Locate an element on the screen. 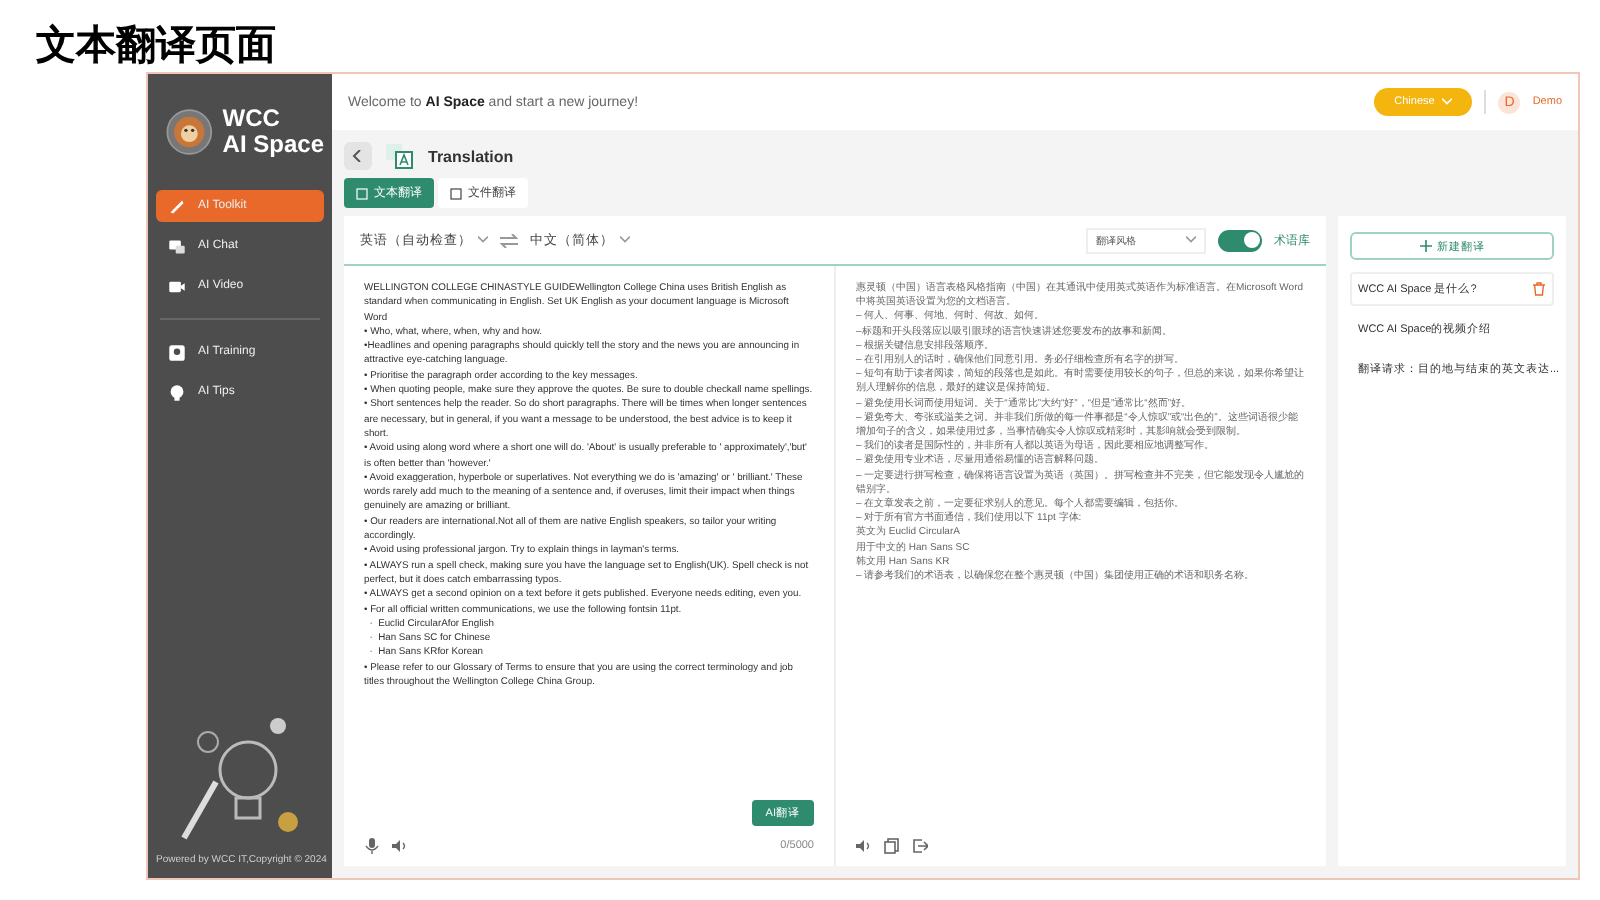 This screenshot has width=1600, height=900. glossary-toggle is located at coordinates (1240, 240).